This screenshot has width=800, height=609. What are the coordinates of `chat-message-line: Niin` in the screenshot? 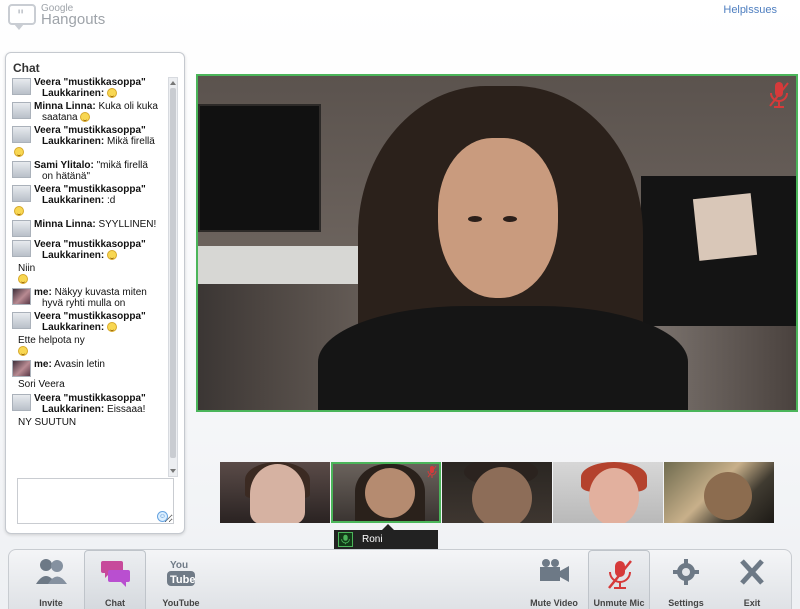 It's located at (88, 274).